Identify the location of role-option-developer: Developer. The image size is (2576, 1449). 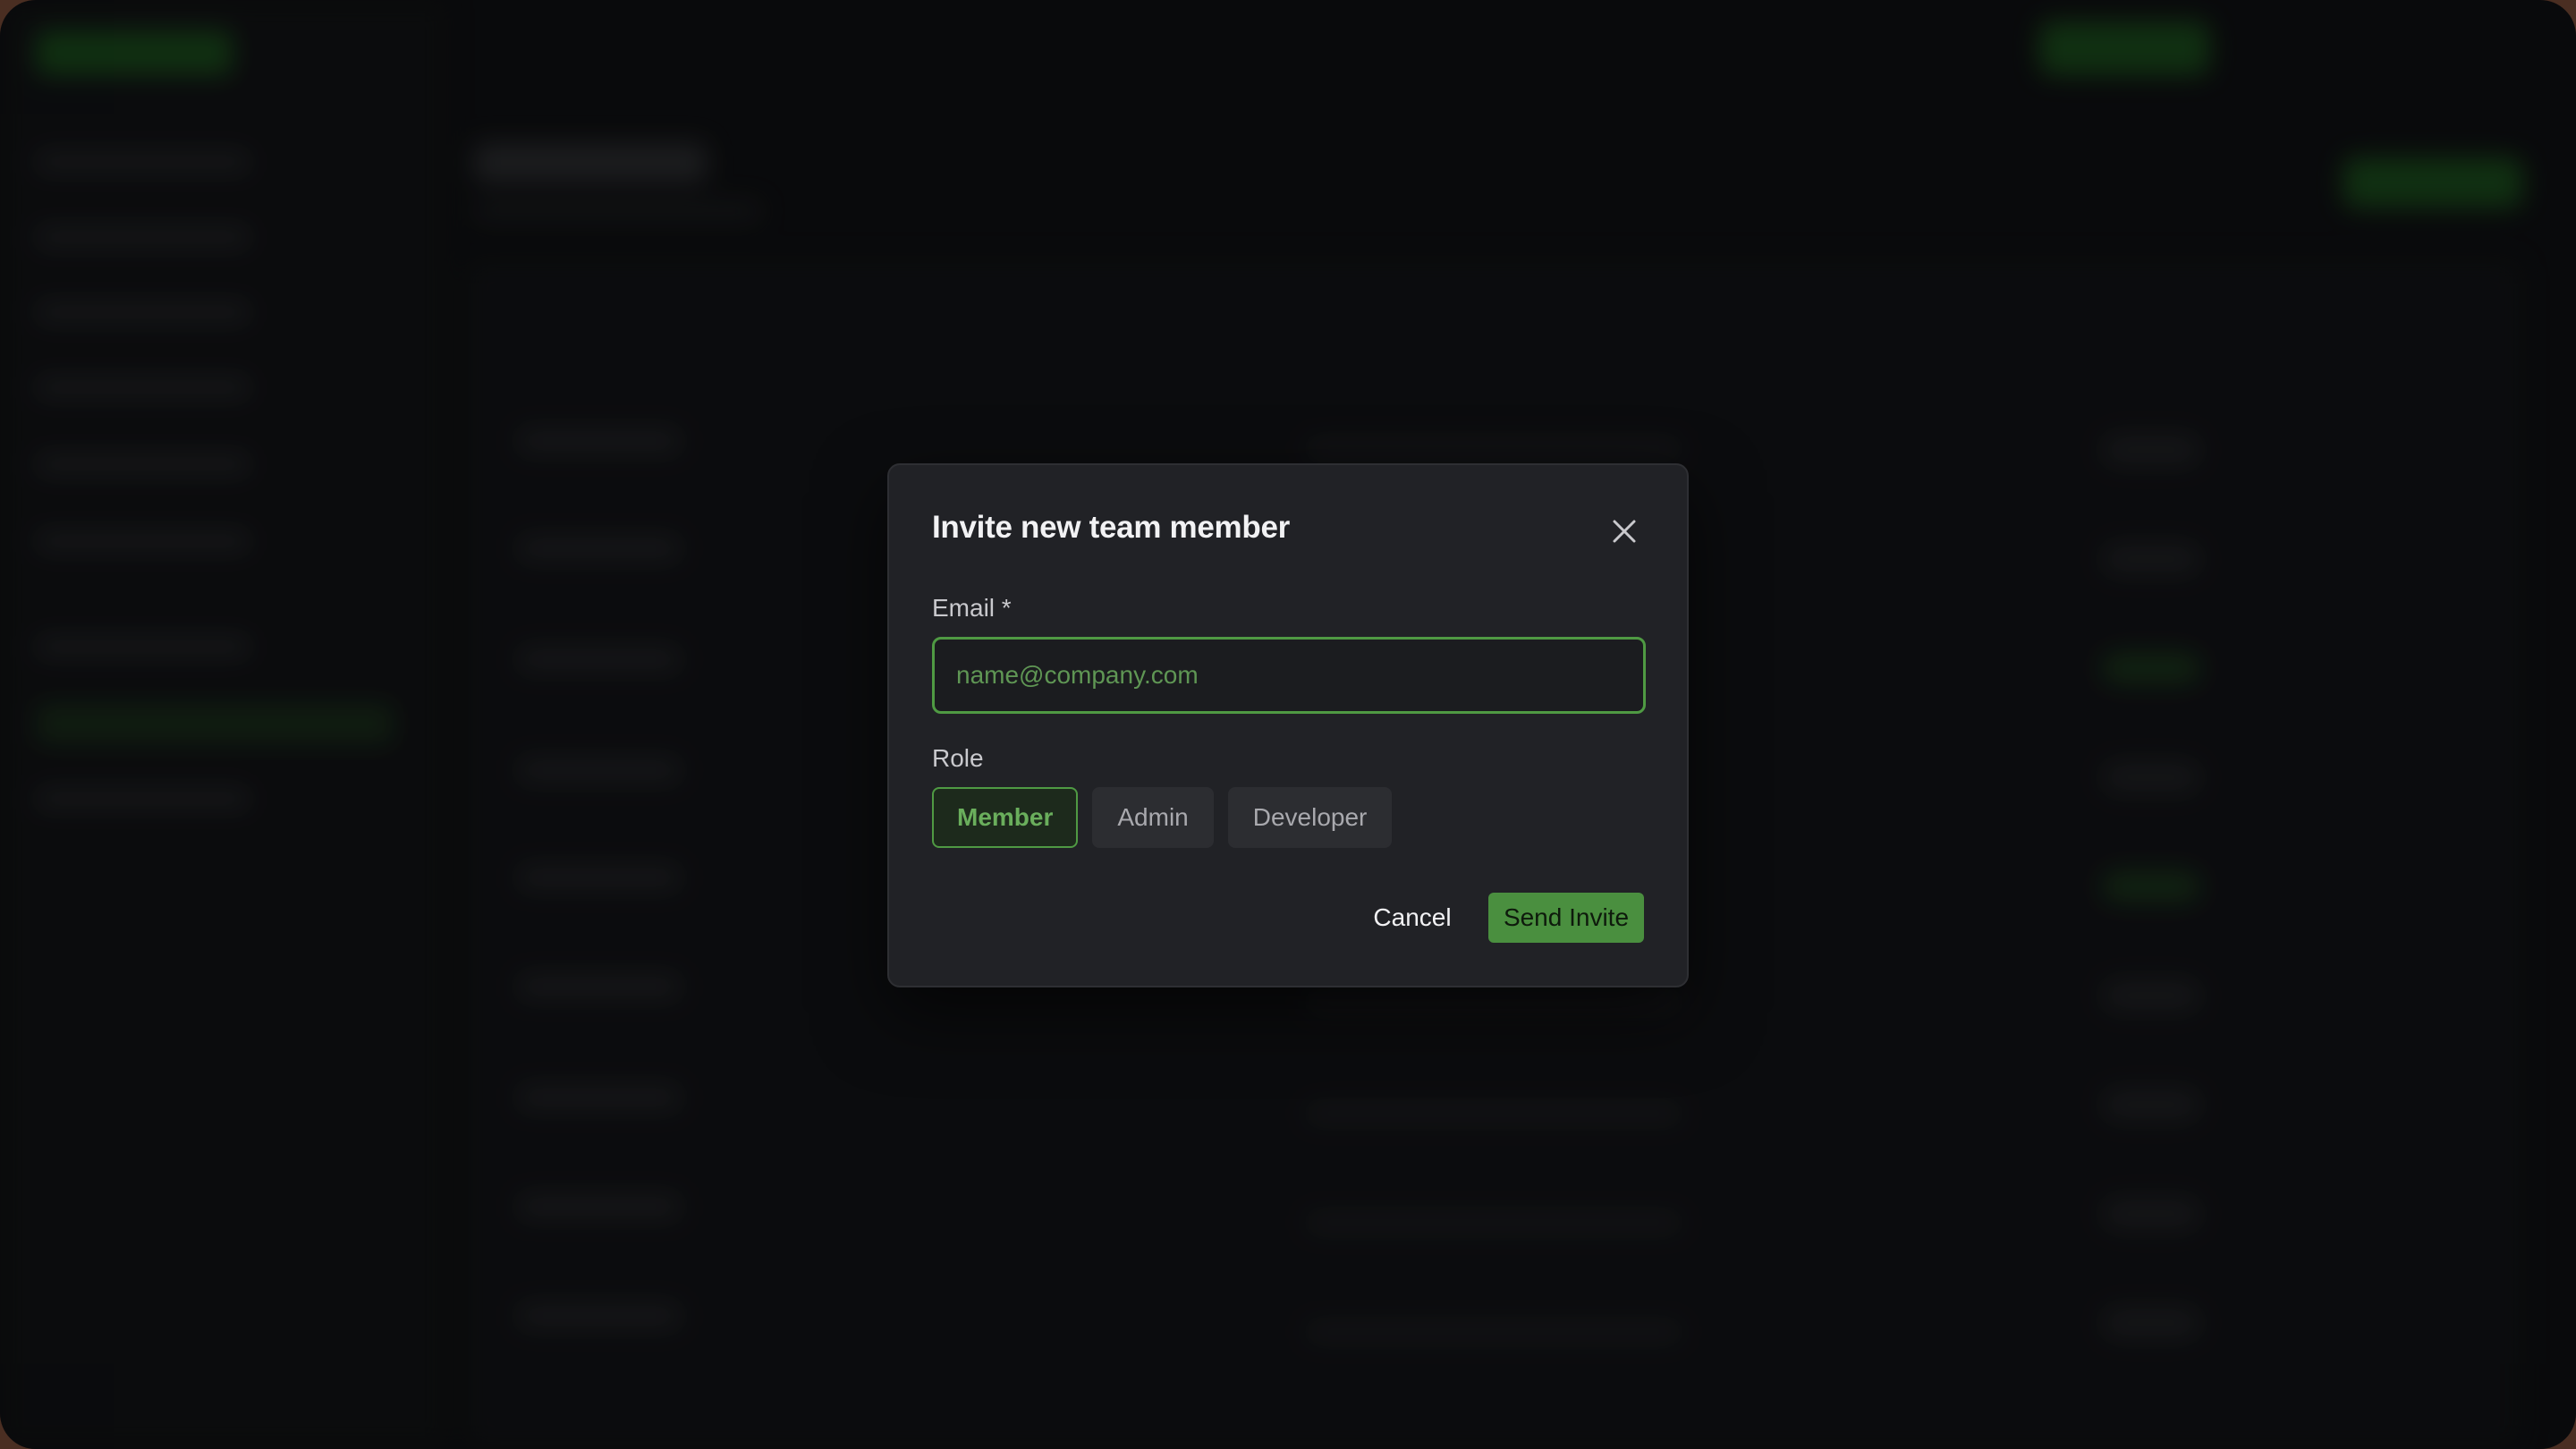
(1310, 817).